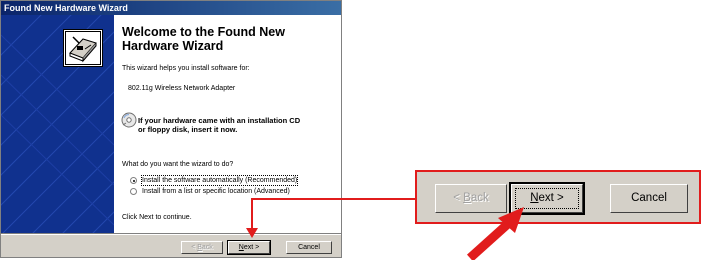  Describe the element at coordinates (471, 198) in the screenshot. I see `zoomed-back-button: < Back` at that location.